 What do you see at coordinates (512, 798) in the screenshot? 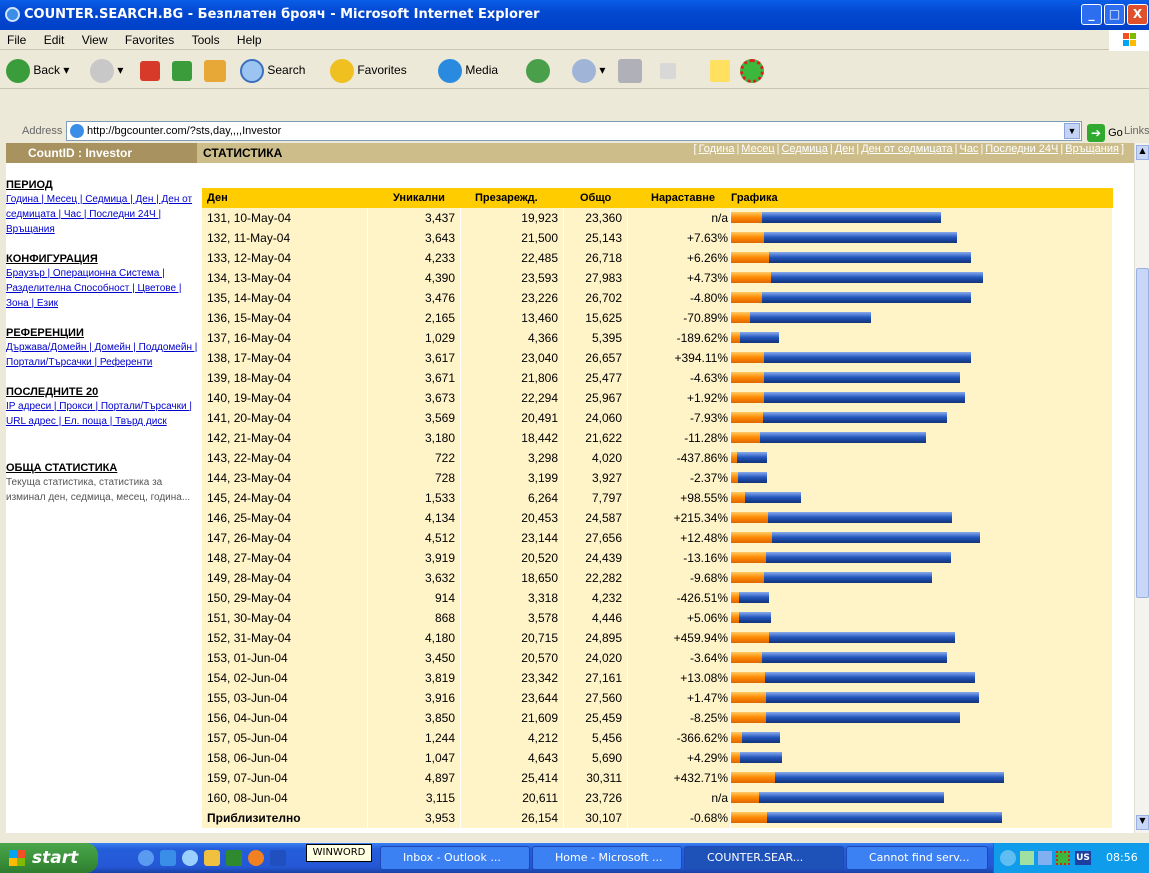
I see `reloads-cell: 20,611` at bounding box center [512, 798].